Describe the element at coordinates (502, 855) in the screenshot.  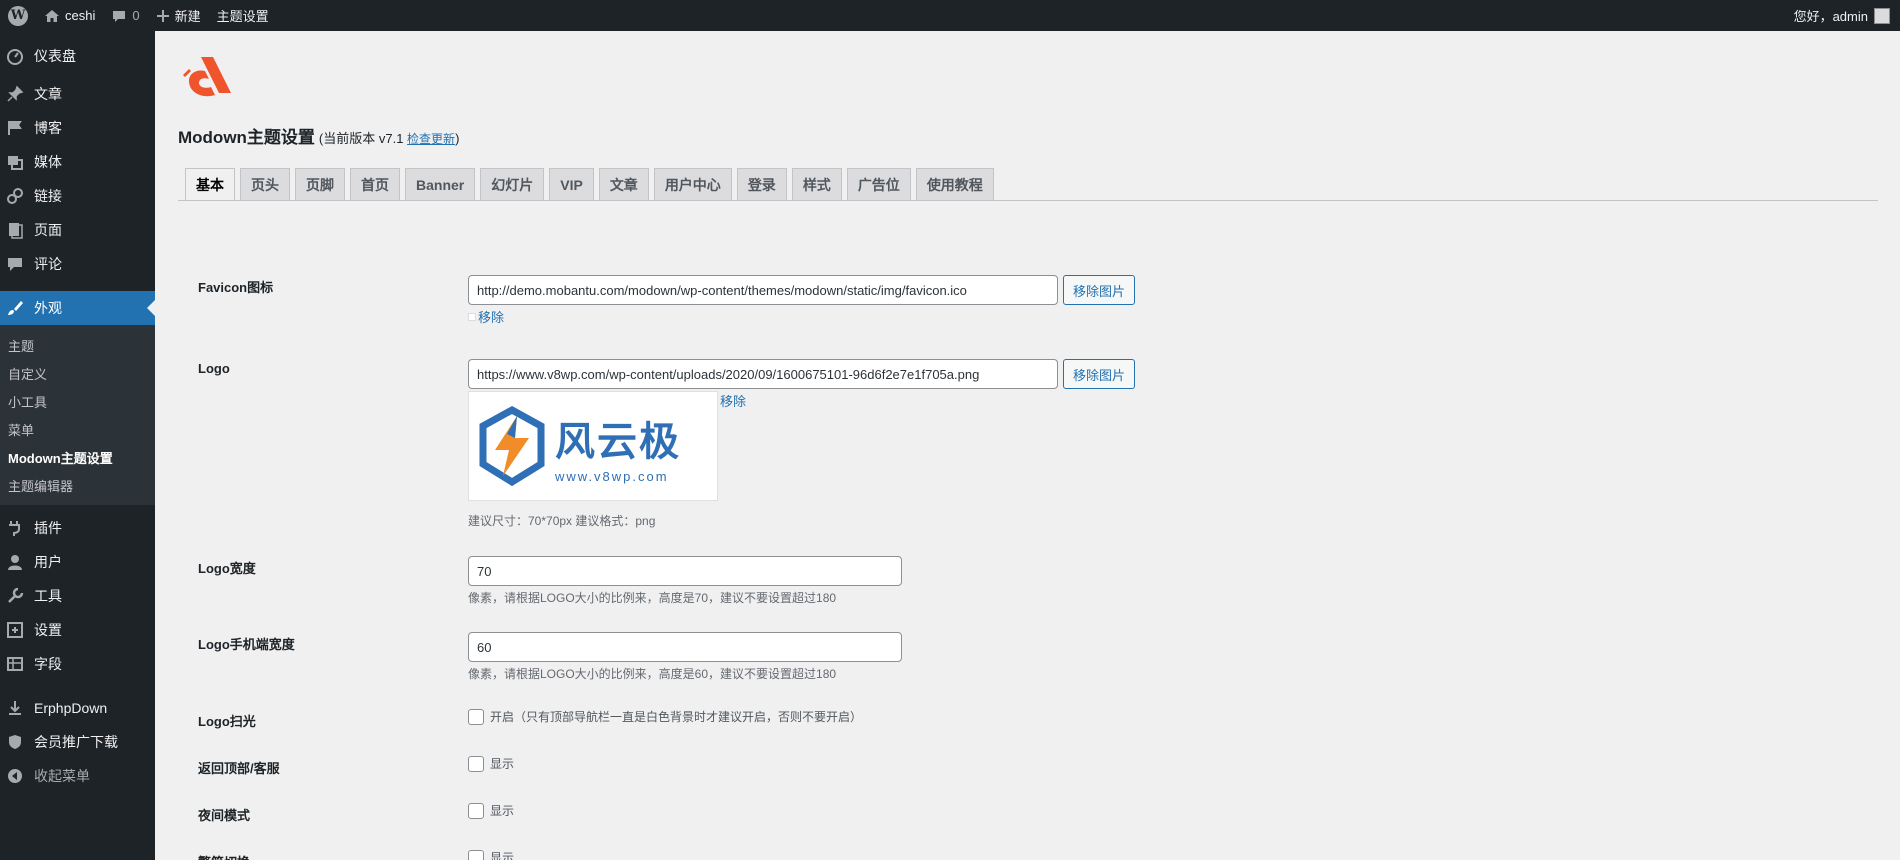
I see `trad-switch-text: 显示` at that location.